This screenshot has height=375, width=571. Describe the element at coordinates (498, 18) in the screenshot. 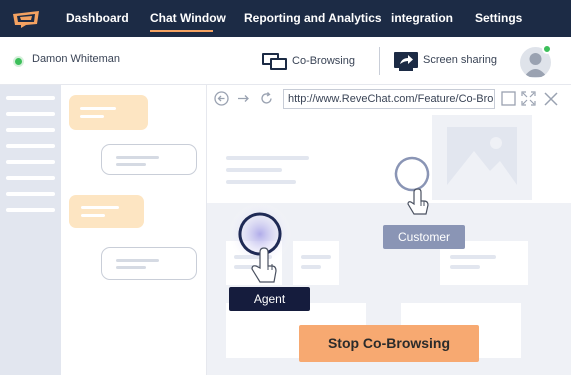

I see `nav-settings: Settings` at that location.